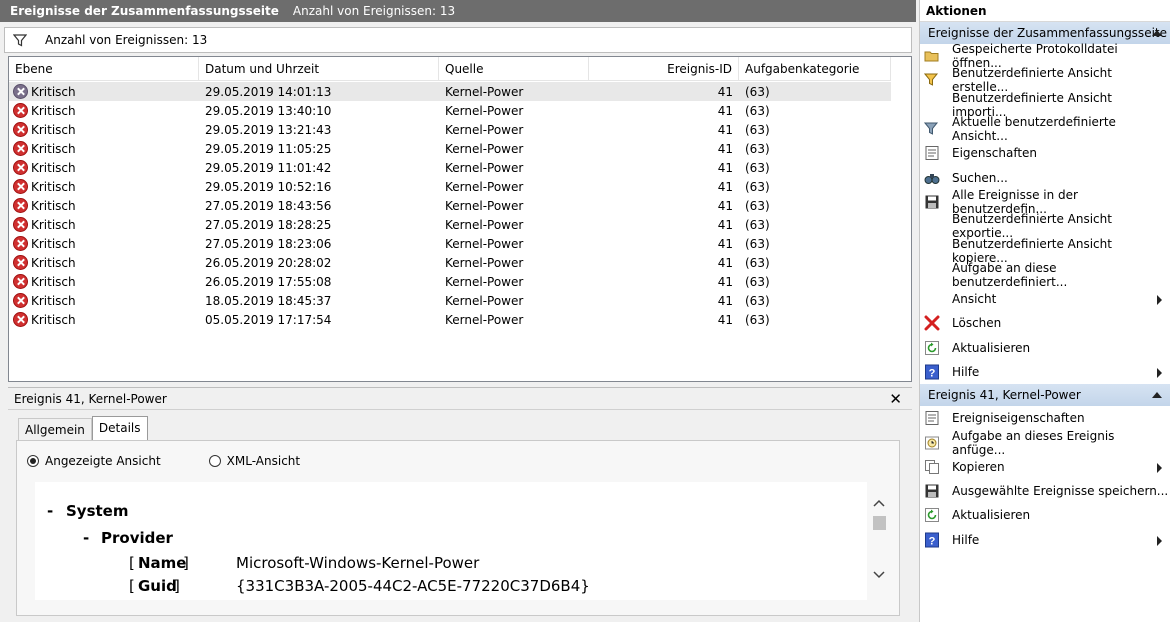 This screenshot has height=622, width=1170. I want to click on action-kopieren: Kopieren, so click(1045, 467).